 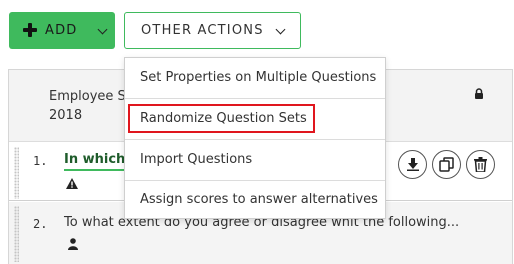 I want to click on add-button-label: ADD, so click(x=61, y=30).